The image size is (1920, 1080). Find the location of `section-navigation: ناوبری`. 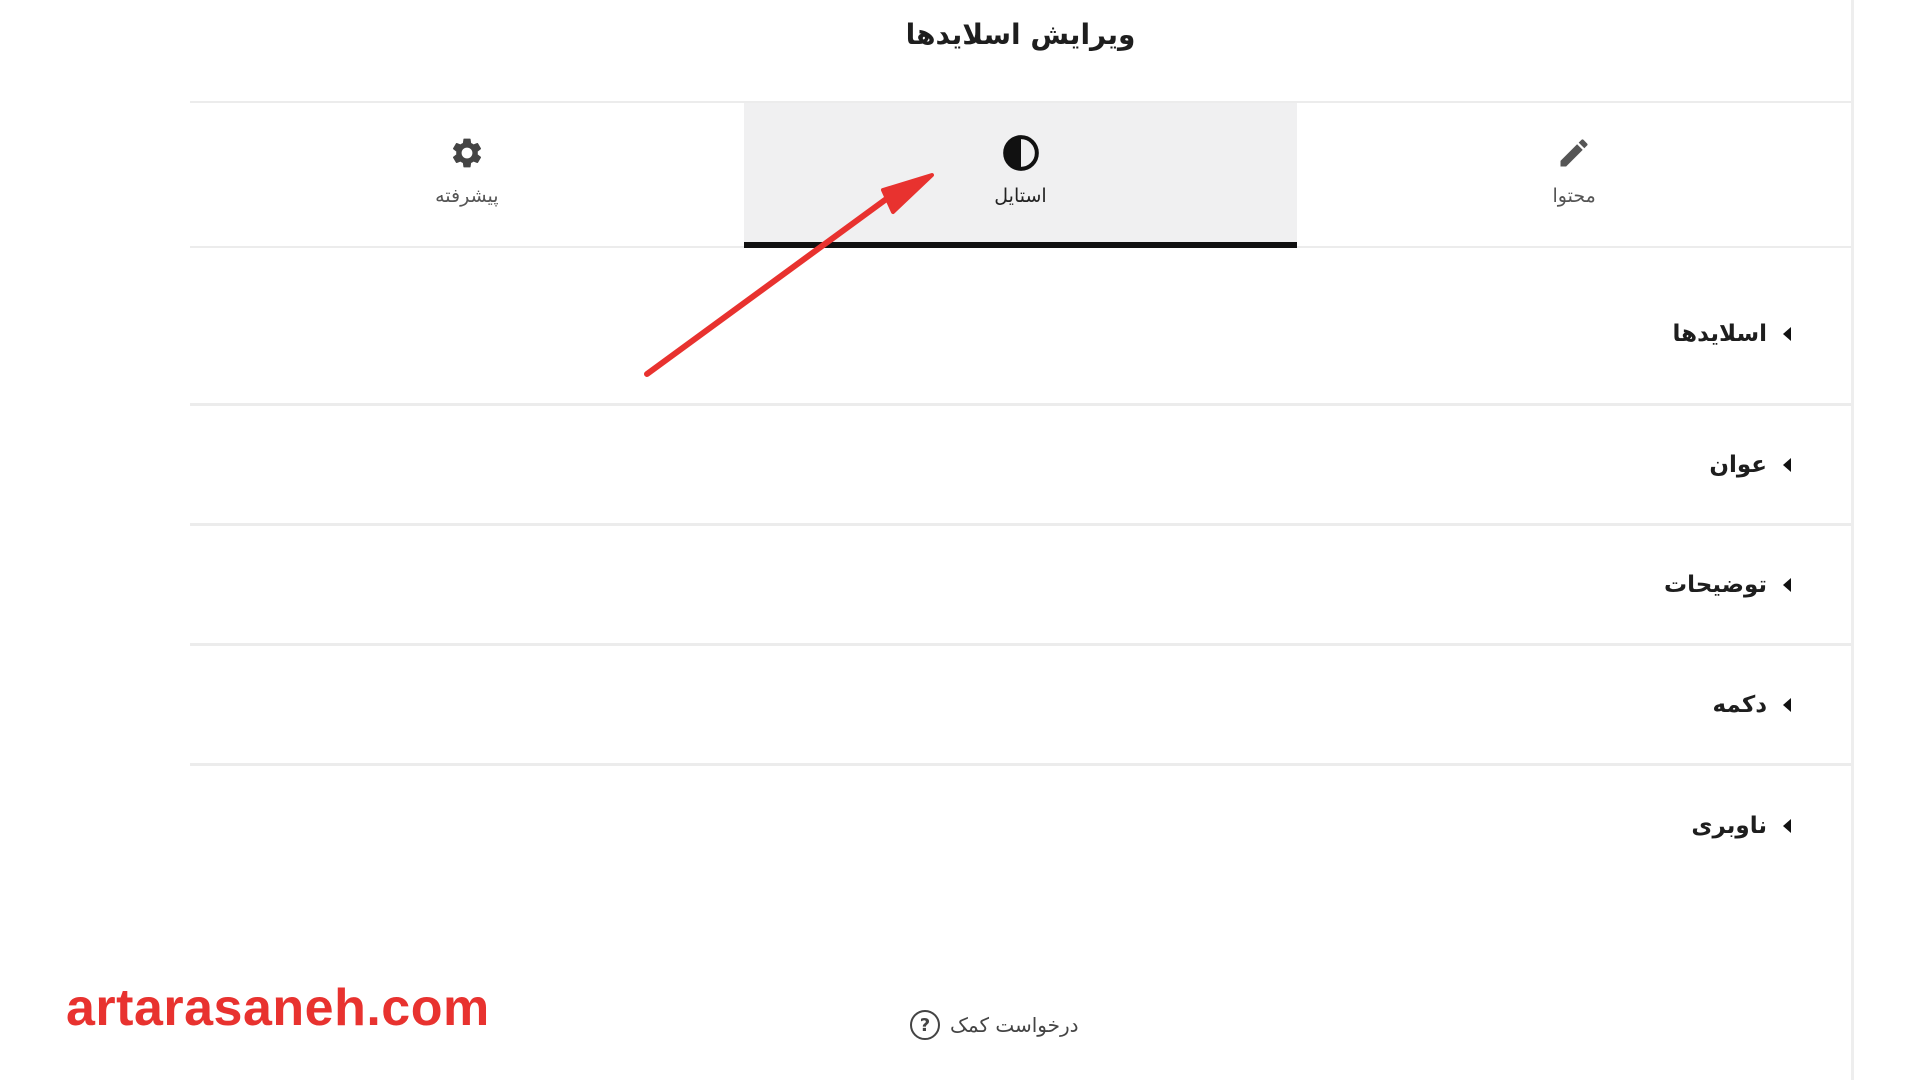

section-navigation: ناوبری is located at coordinates (1020, 826).